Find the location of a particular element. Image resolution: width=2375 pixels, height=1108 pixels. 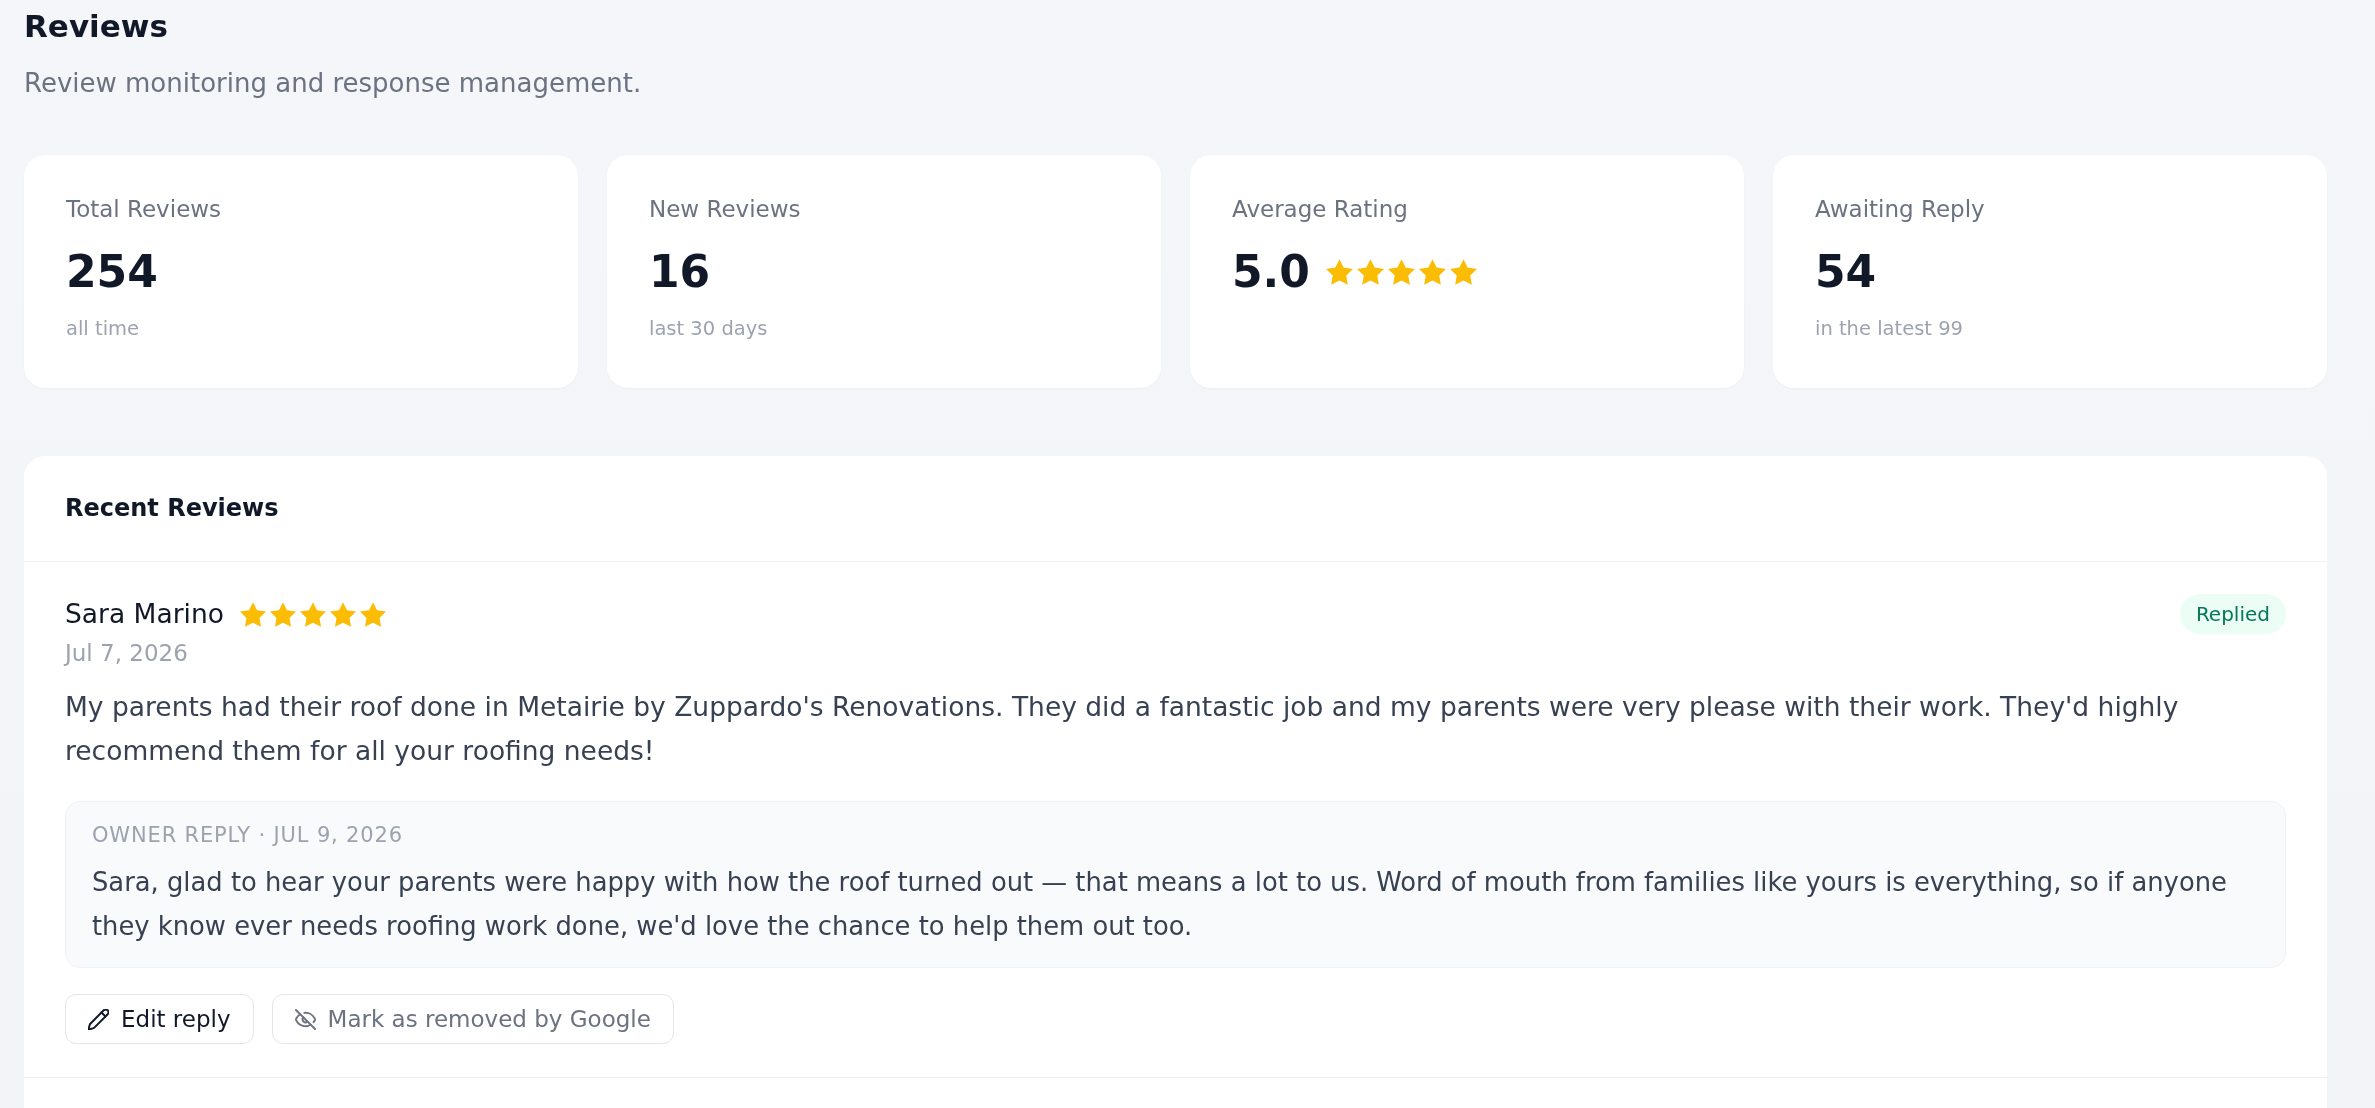

reviewer-name: Sara Marino is located at coordinates (144, 614).